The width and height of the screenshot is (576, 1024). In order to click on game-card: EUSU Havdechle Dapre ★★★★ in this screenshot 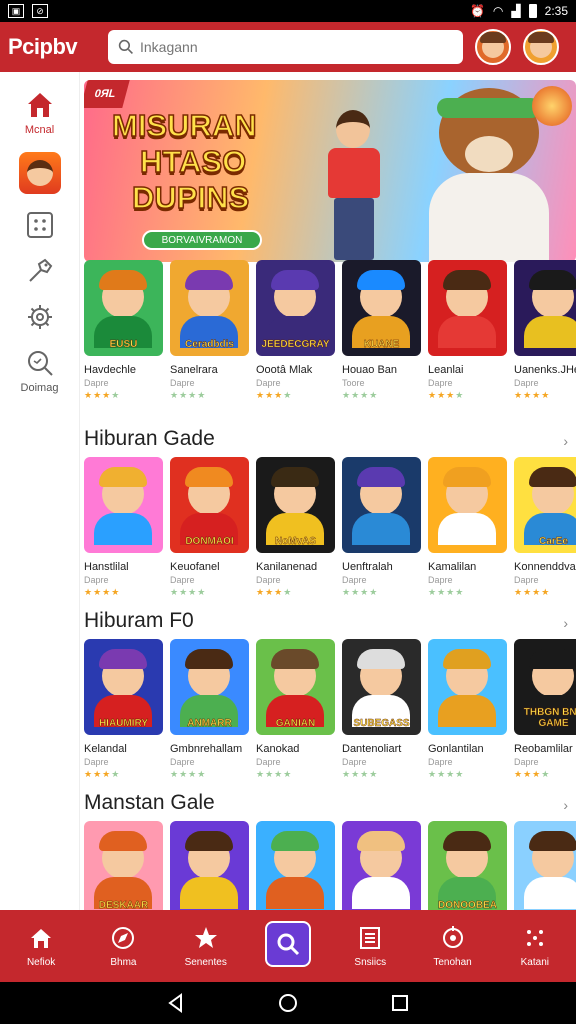, I will do `click(123, 330)`.